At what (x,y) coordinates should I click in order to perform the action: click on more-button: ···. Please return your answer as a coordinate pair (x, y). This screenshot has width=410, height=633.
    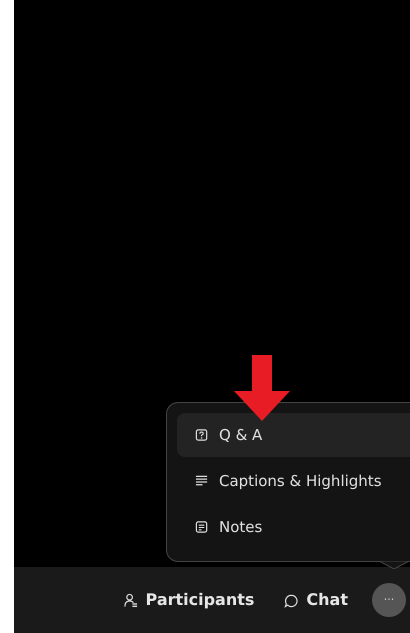
    Looking at the image, I should click on (389, 600).